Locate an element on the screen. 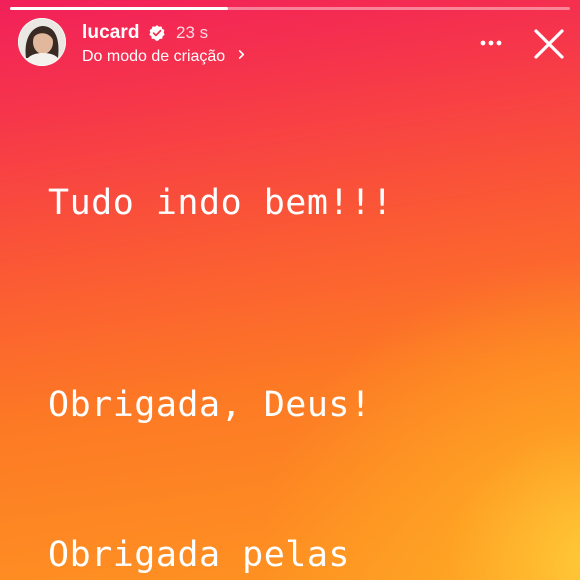  story-source-link: Do modo de criação is located at coordinates (164, 57).